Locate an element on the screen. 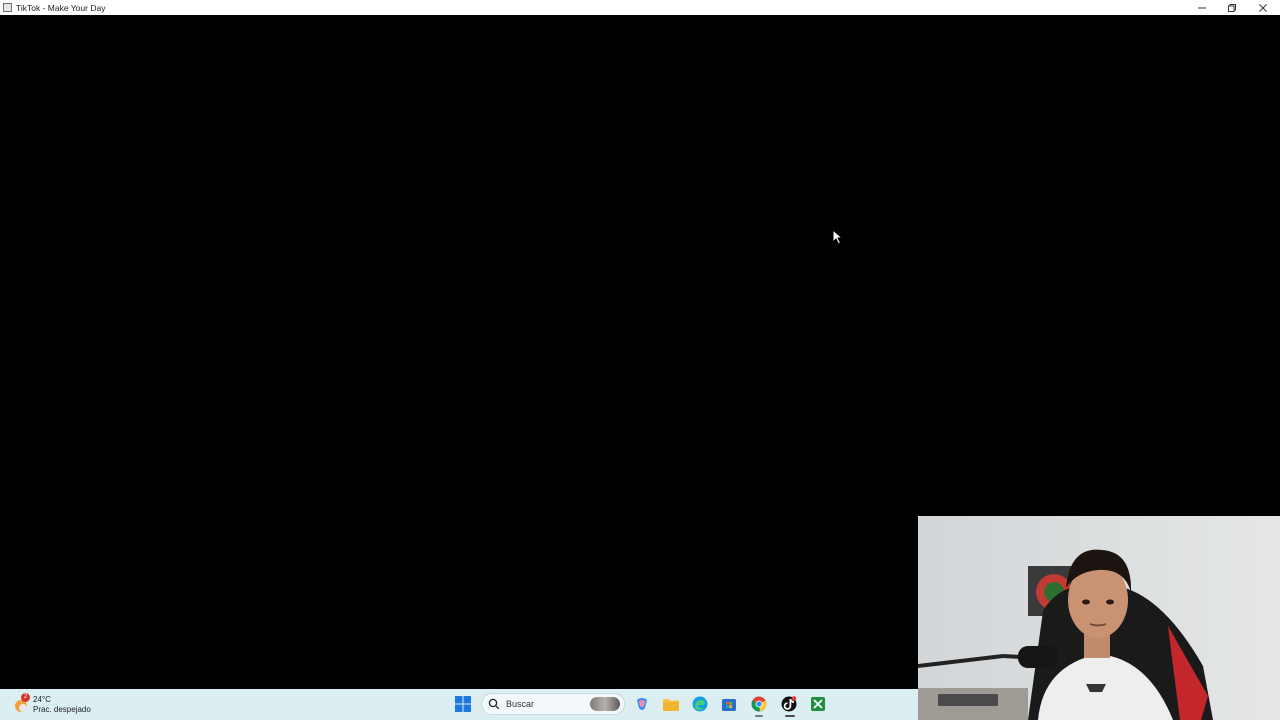 The image size is (1280, 720). file-explorer-icon is located at coordinates (671, 705).